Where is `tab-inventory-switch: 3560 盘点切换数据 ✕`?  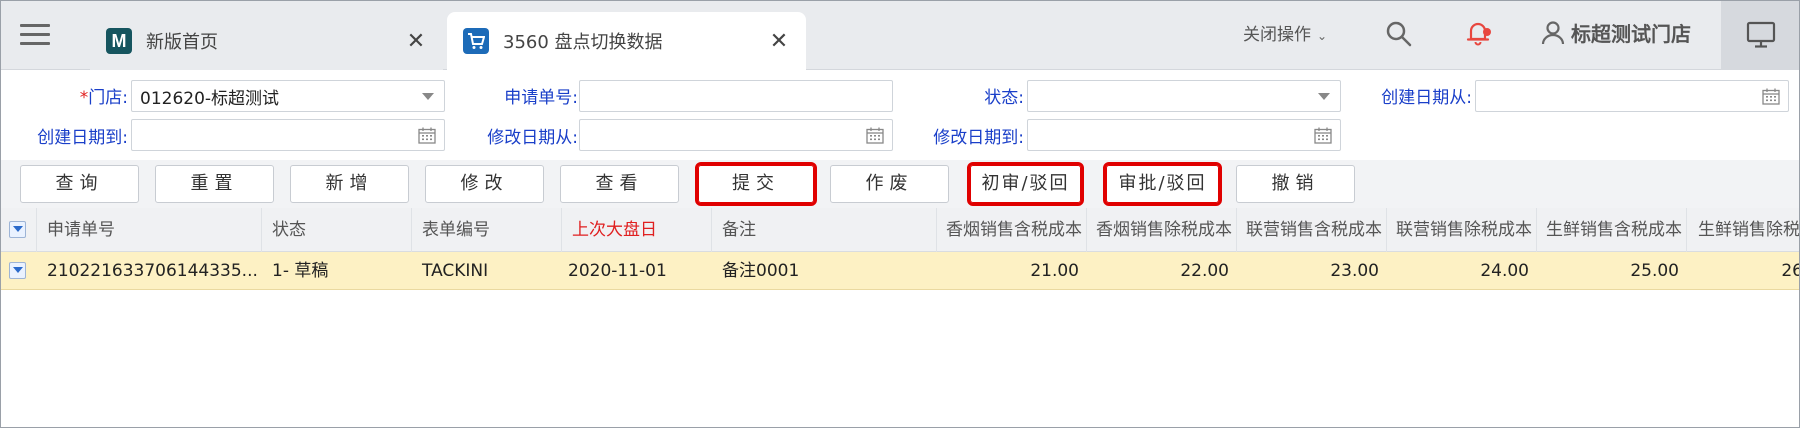 tab-inventory-switch: 3560 盘点切换数据 ✕ is located at coordinates (626, 41).